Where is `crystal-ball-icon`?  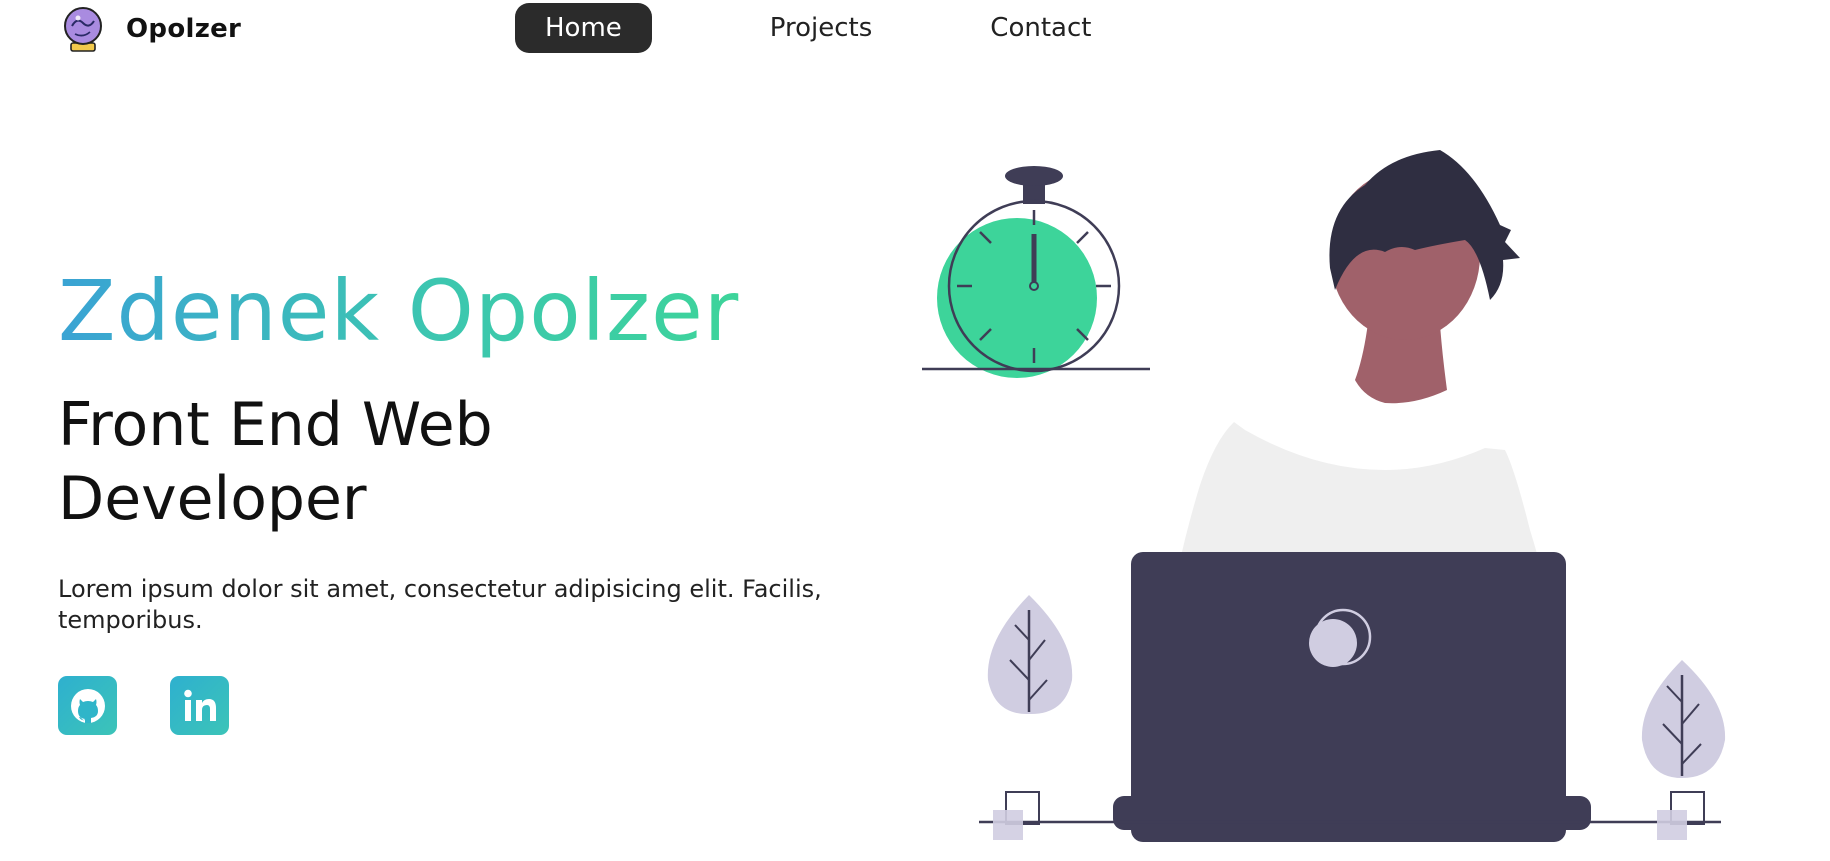
crystal-ball-icon is located at coordinates (83, 29).